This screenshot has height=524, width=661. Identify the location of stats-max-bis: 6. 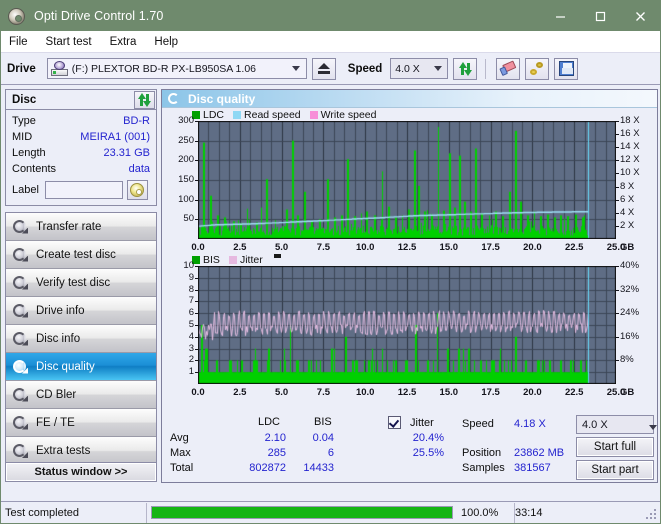
(330, 453).